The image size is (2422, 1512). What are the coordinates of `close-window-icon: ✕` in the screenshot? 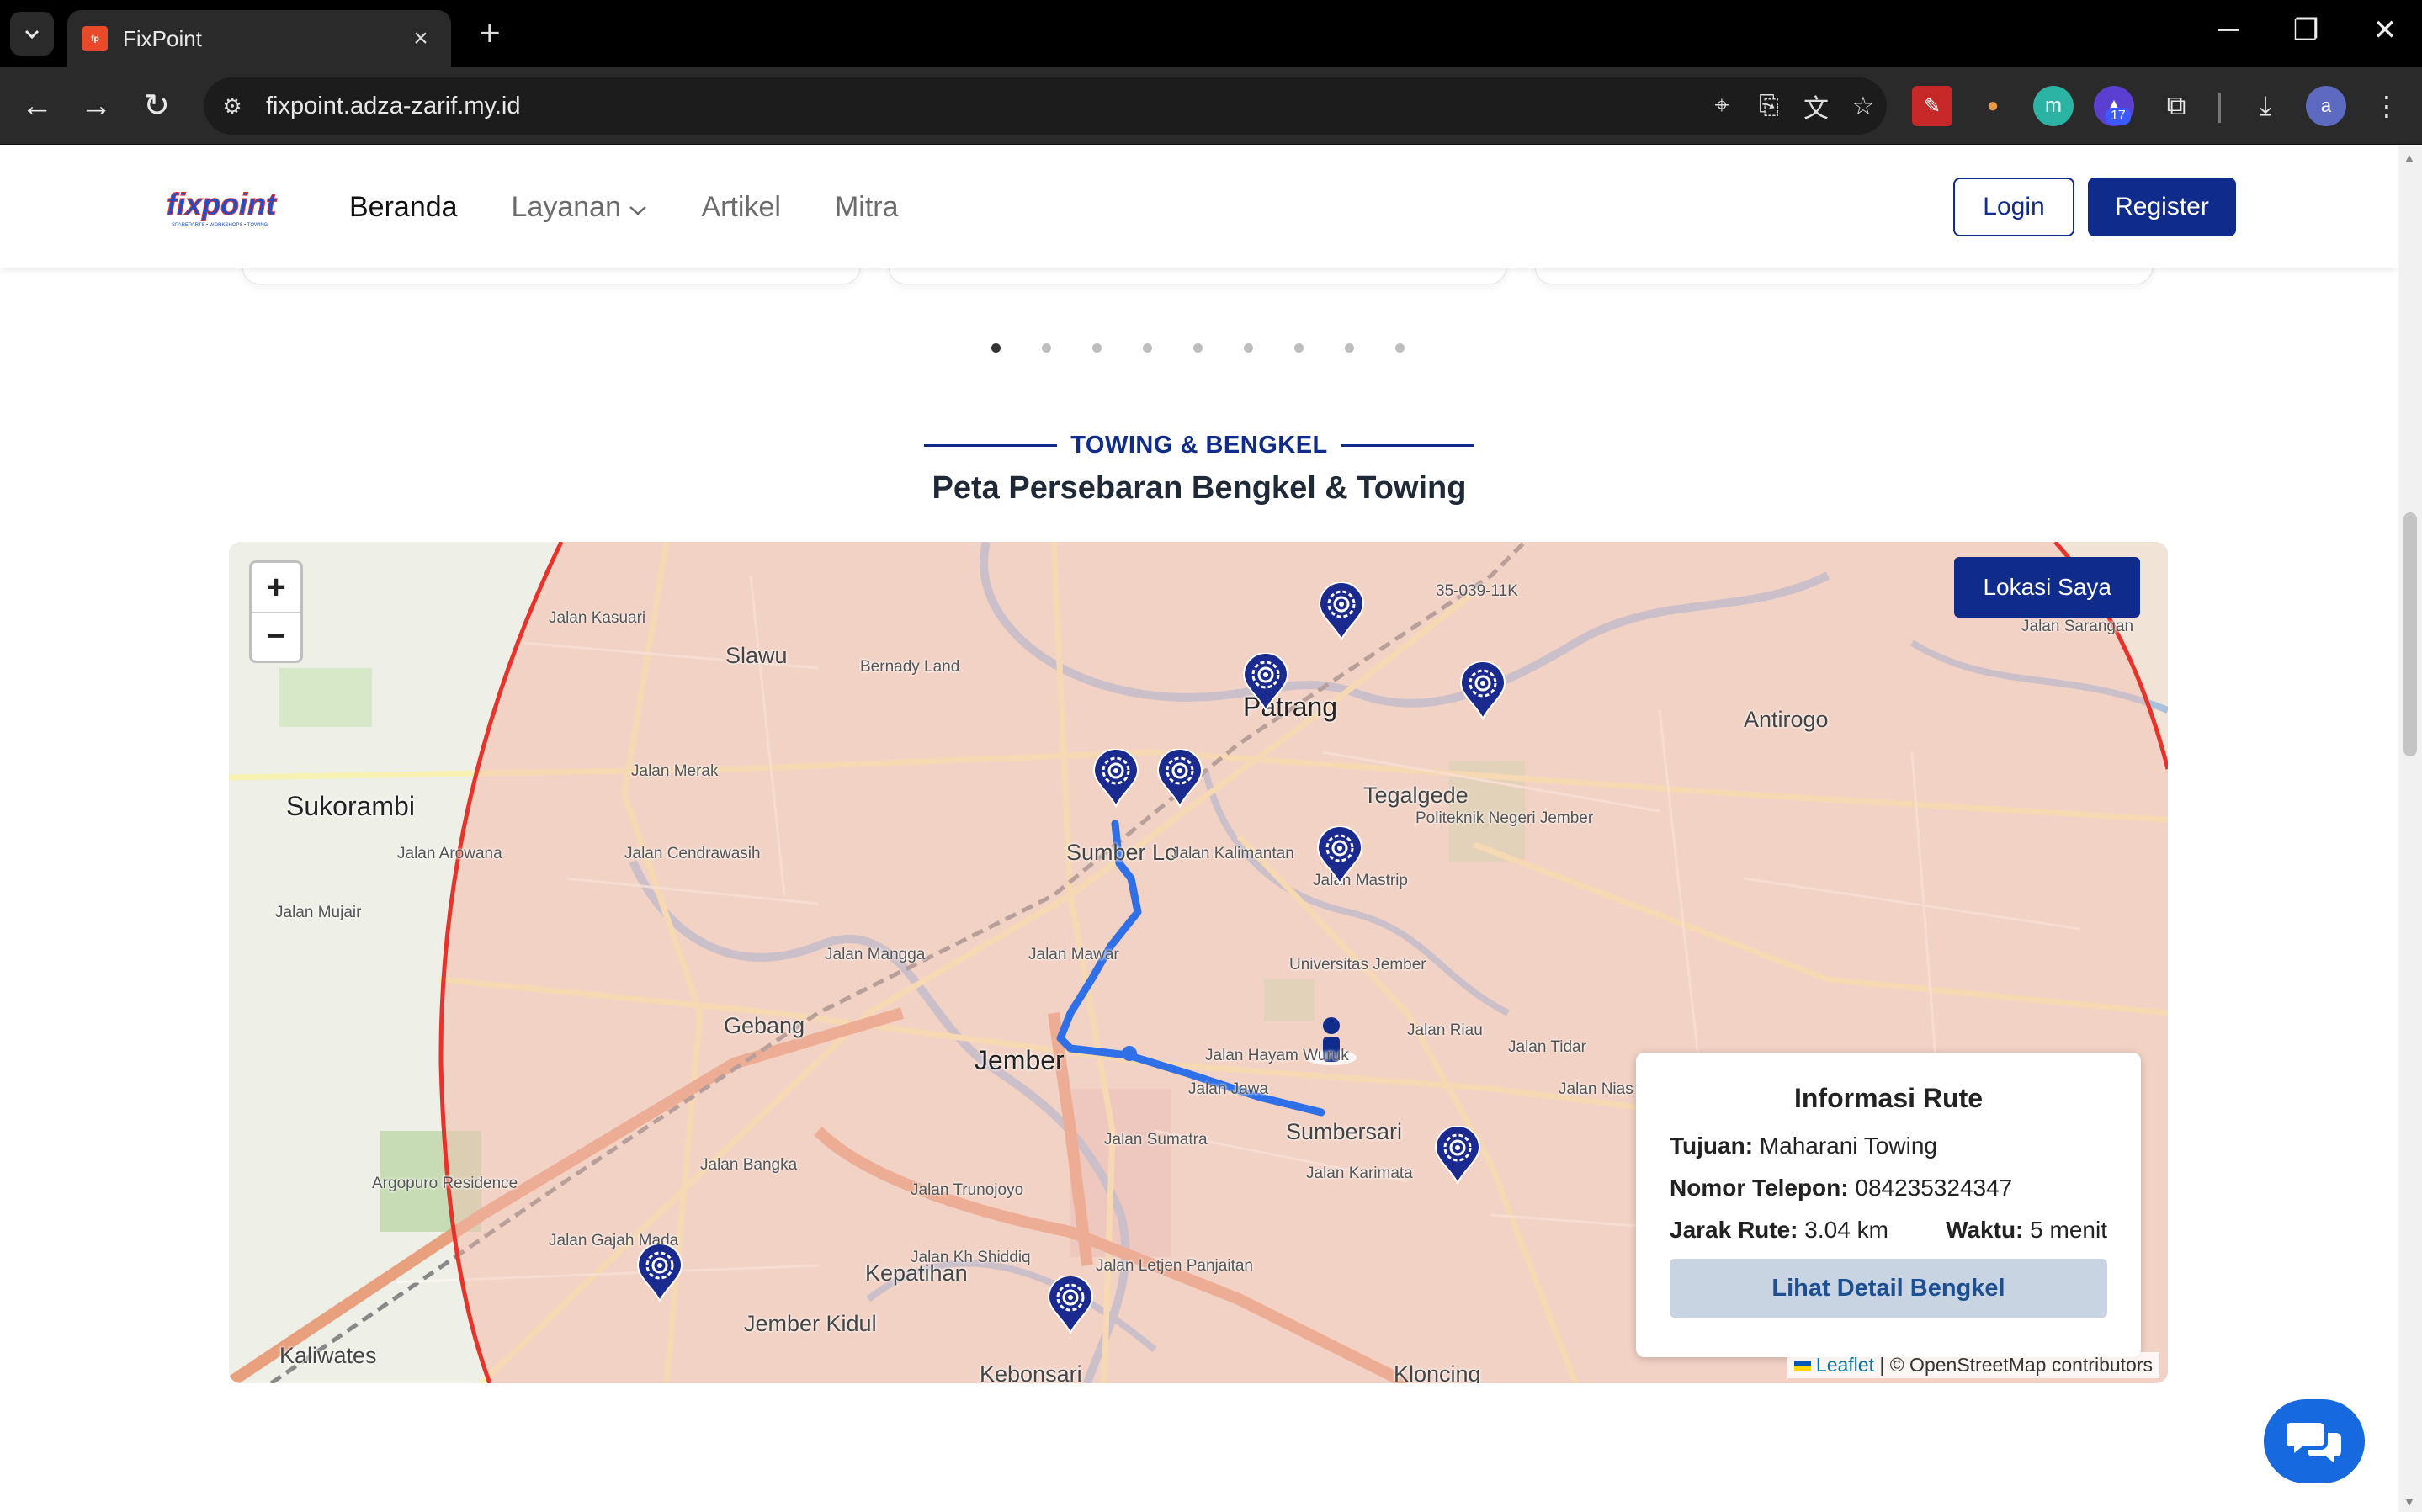 It's located at (2385, 30).